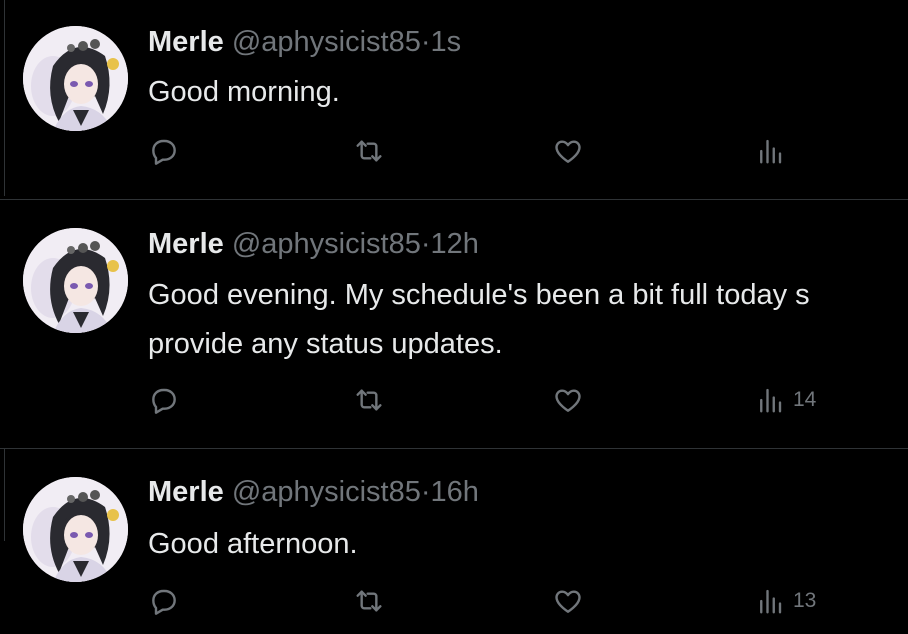  What do you see at coordinates (454, 601) in the screenshot?
I see `tweet-actions: 13` at bounding box center [454, 601].